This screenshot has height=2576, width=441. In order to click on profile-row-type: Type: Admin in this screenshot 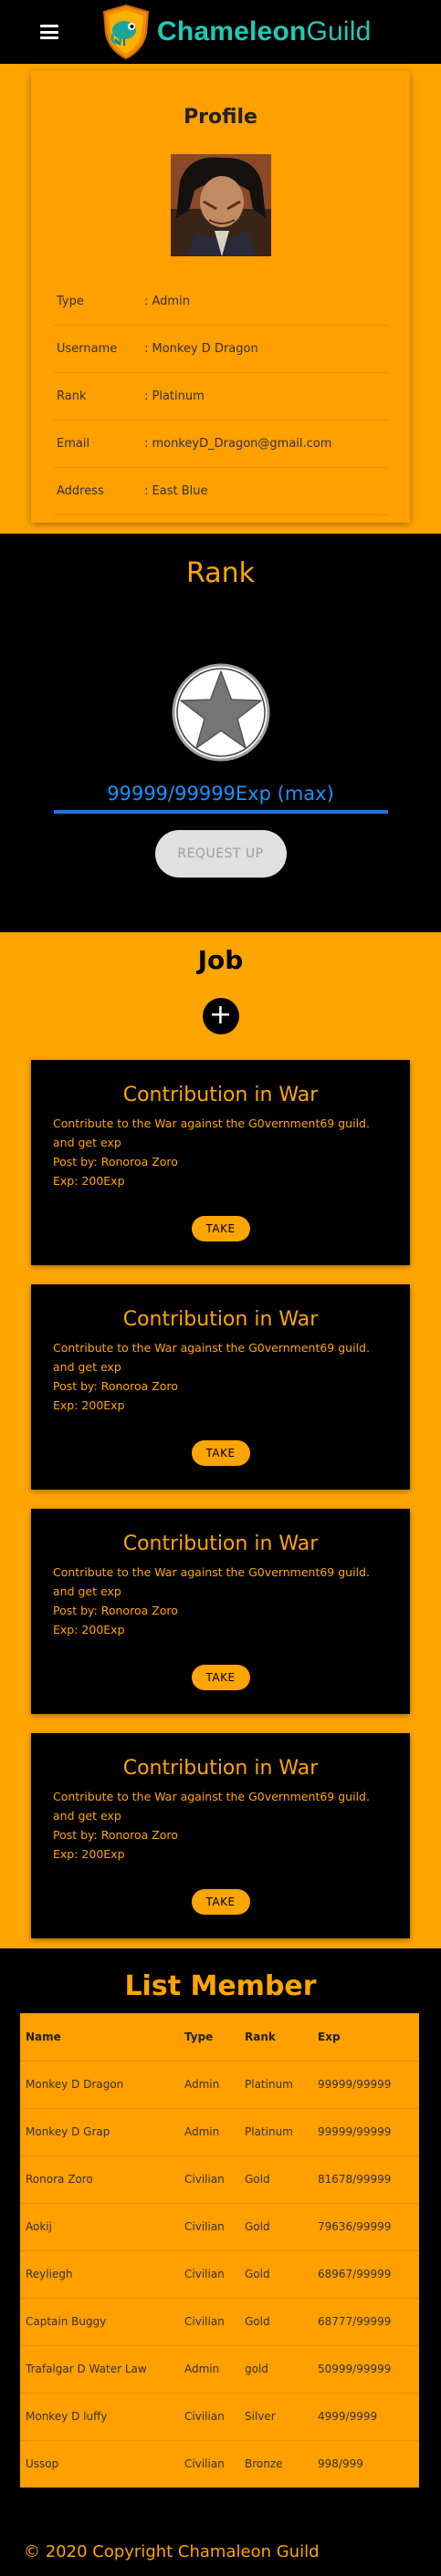, I will do `click(220, 302)`.